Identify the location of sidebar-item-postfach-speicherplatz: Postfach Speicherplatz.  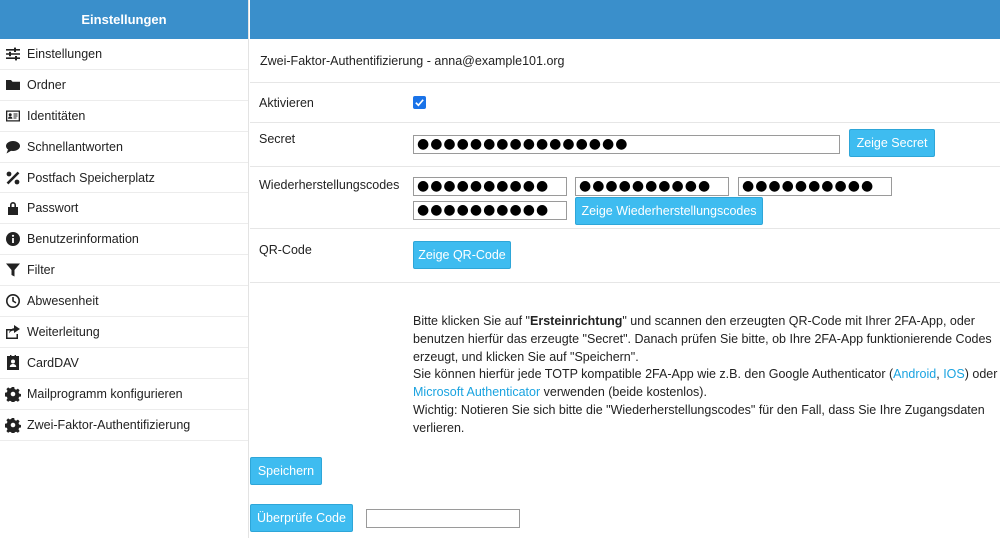
(124, 178).